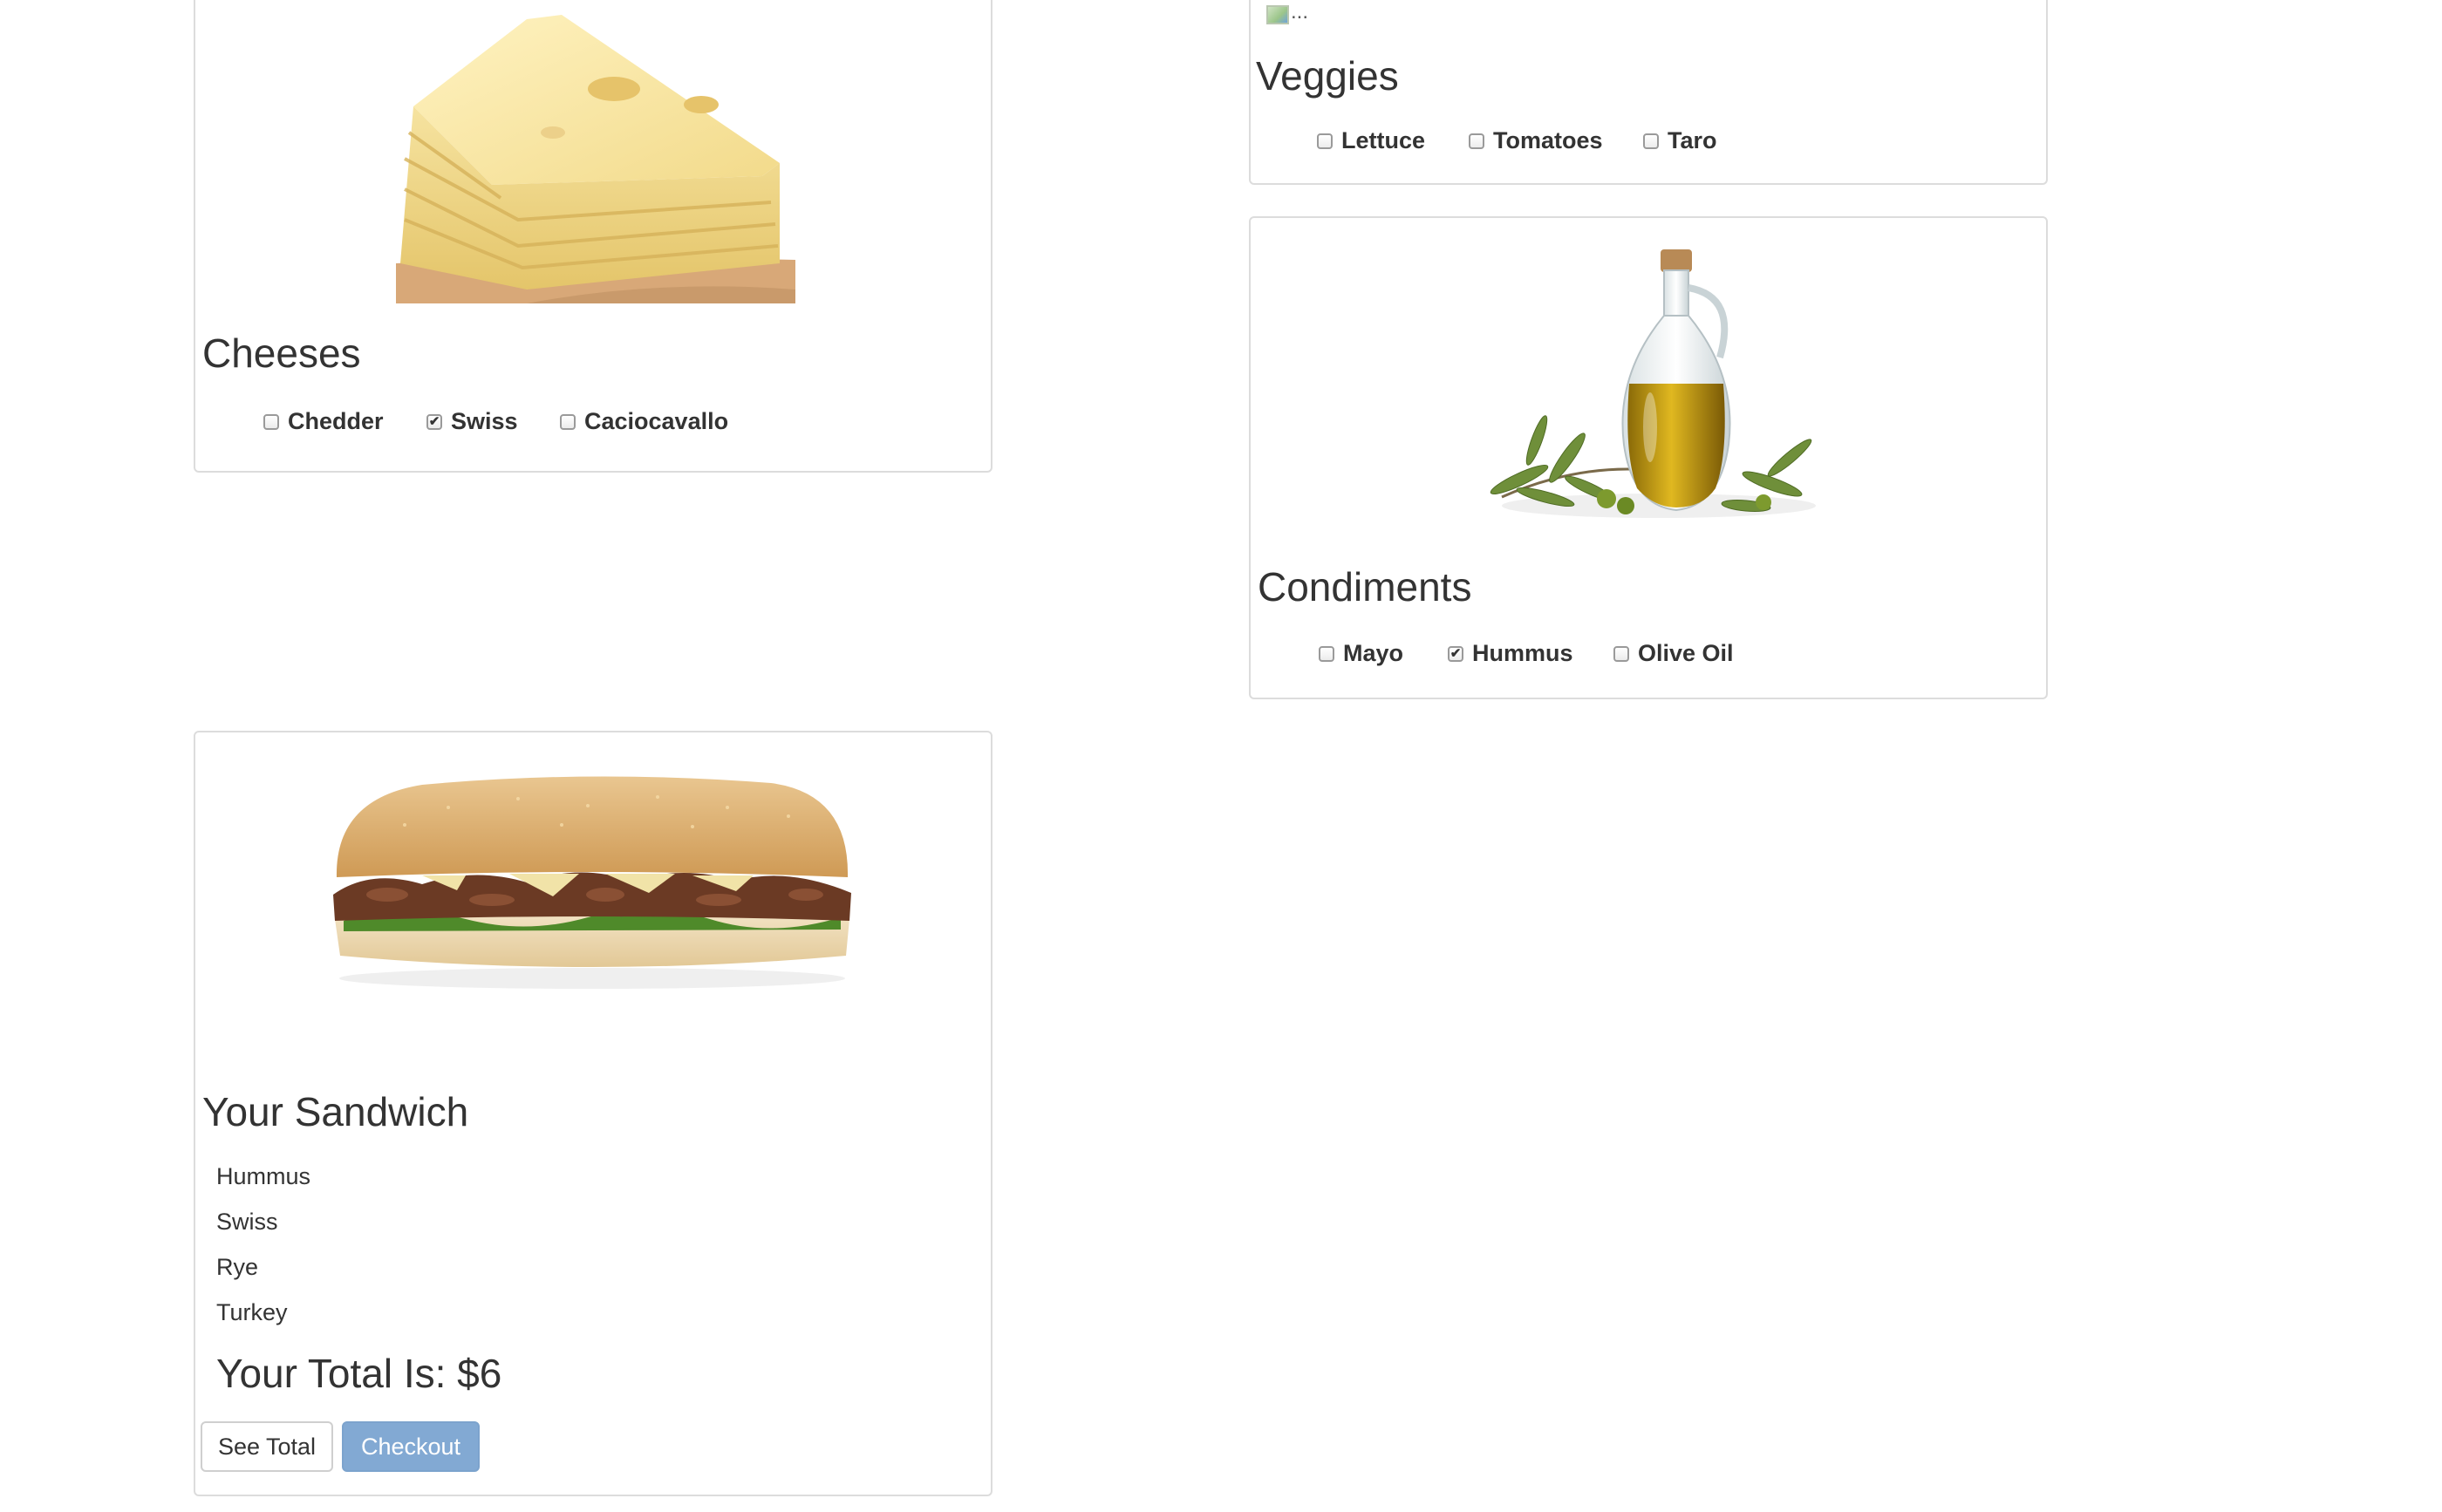 The image size is (2442, 1512). I want to click on lettuce-checkbox, so click(1325, 141).